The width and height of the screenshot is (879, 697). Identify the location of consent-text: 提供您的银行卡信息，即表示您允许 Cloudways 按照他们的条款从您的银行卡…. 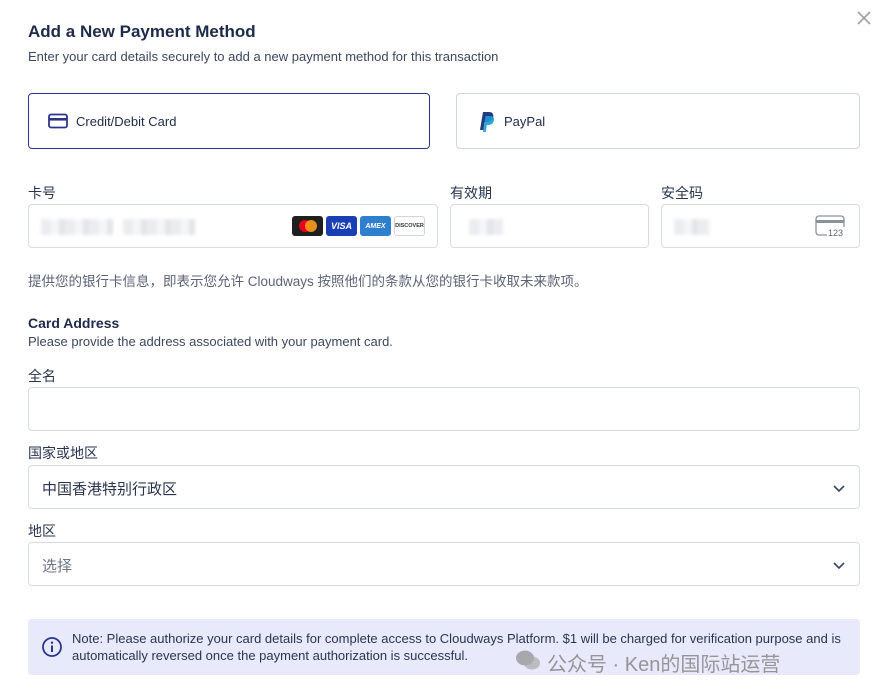
(308, 281).